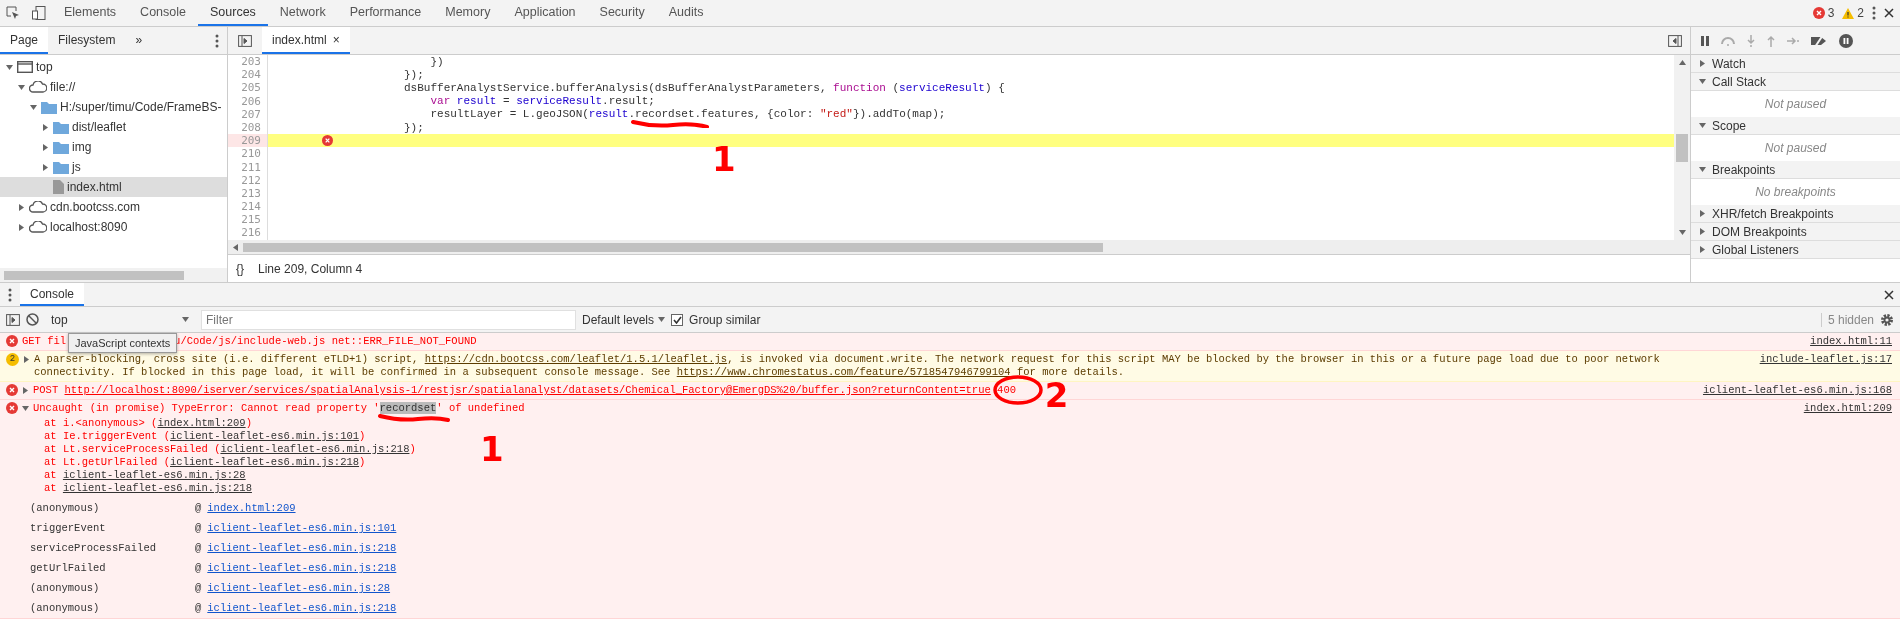 This screenshot has height=634, width=1900. I want to click on file-tab: index.html ×, so click(306, 40).